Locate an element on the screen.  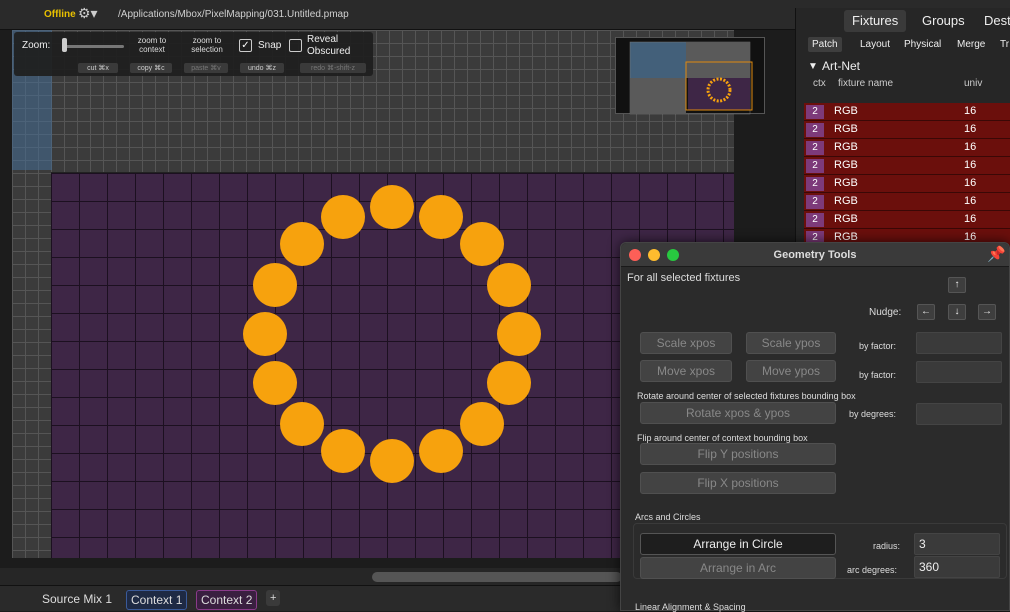
arc-degrees-label: arc degrees: is located at coordinates (872, 570).